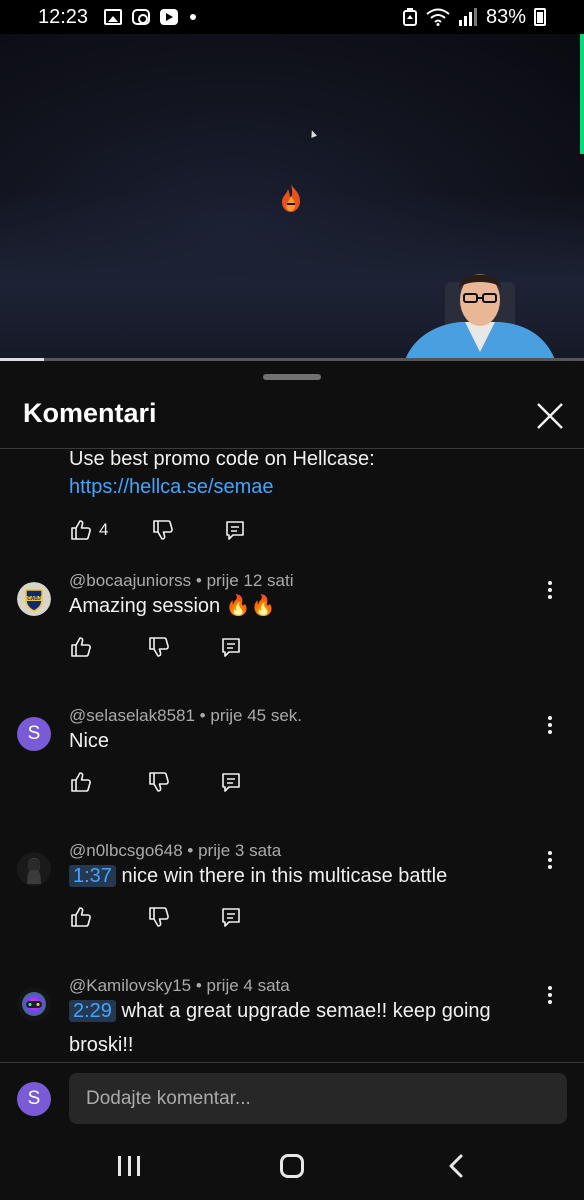  What do you see at coordinates (292, 17) in the screenshot?
I see `status-bar: 12:23 83%` at bounding box center [292, 17].